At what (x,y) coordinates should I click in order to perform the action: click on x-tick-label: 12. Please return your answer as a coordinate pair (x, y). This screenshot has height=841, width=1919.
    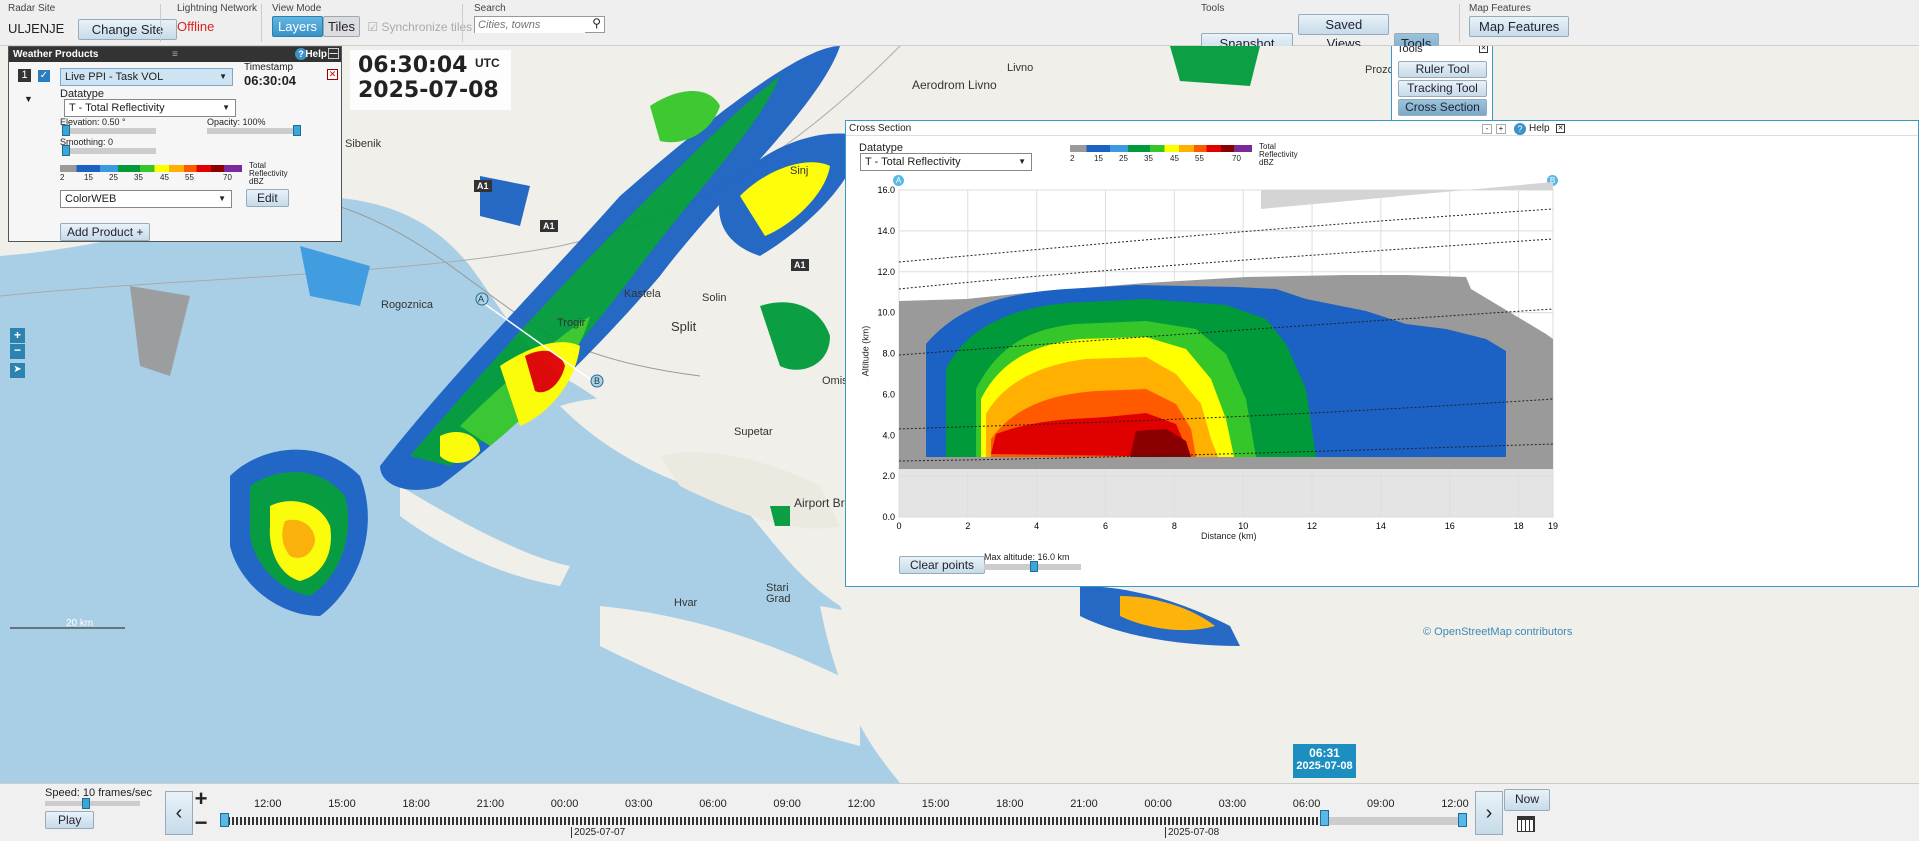
    Looking at the image, I should click on (1312, 526).